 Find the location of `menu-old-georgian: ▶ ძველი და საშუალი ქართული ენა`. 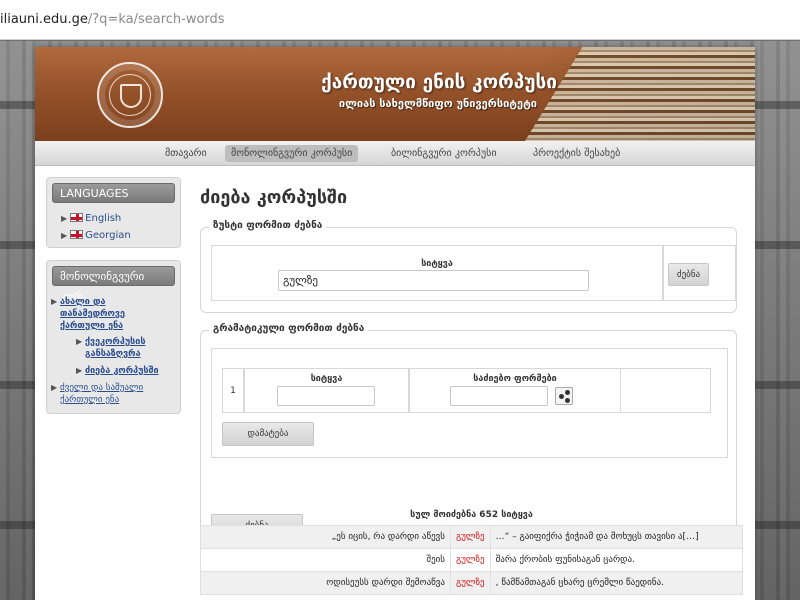

menu-old-georgian: ▶ ძველი და საშუალი ქართული ენა is located at coordinates (110, 394).